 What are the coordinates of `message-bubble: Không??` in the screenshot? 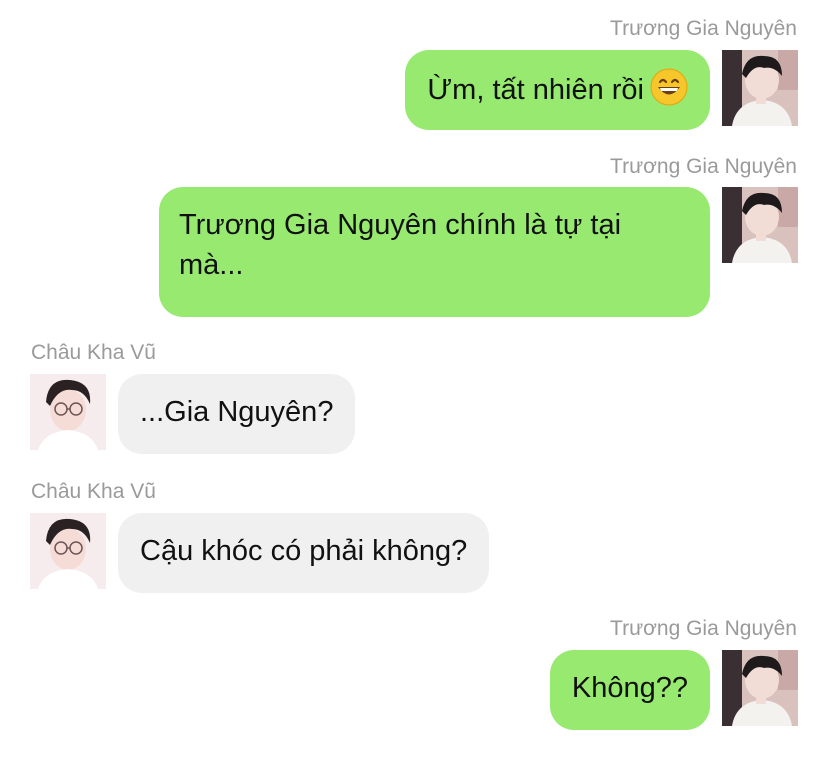 It's located at (629, 690).